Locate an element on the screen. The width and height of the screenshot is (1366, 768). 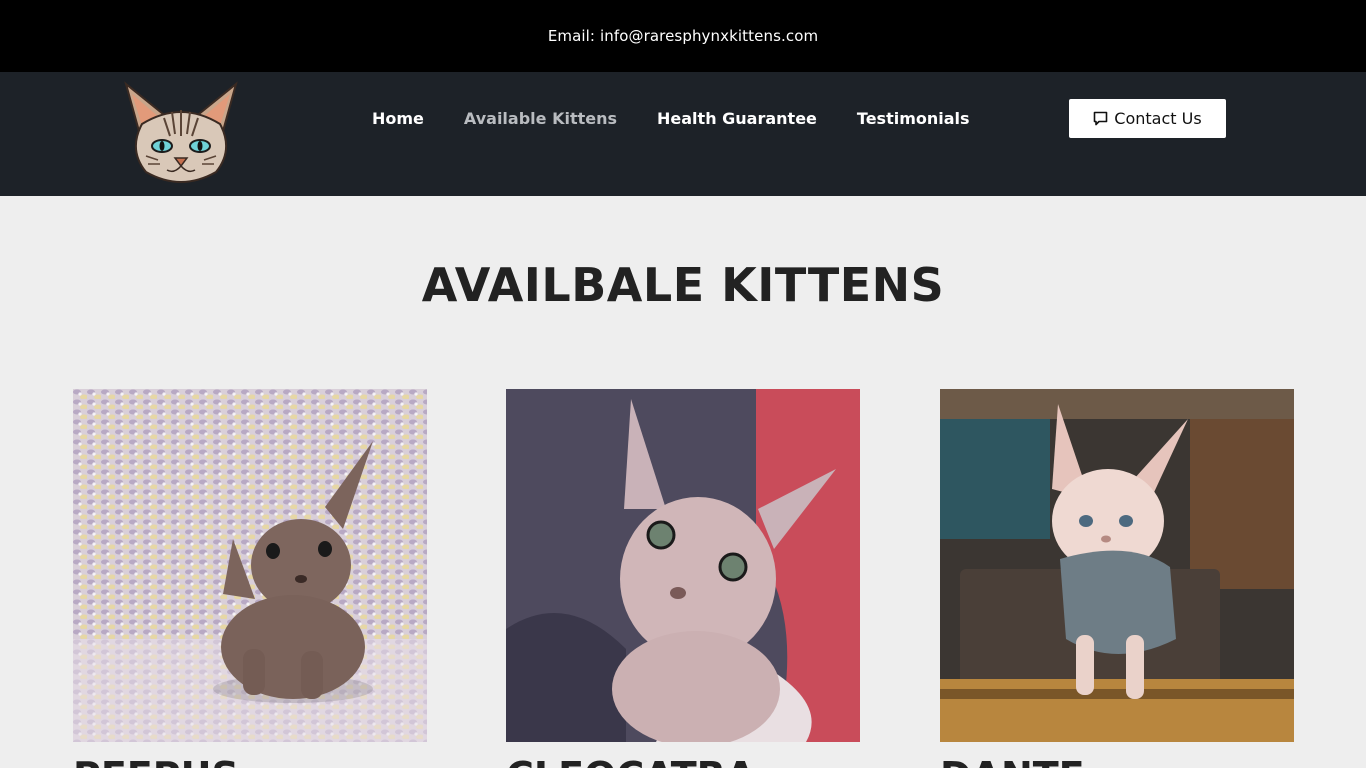
top-bar: Email: info@raresphynxkittens.com is located at coordinates (683, 36).